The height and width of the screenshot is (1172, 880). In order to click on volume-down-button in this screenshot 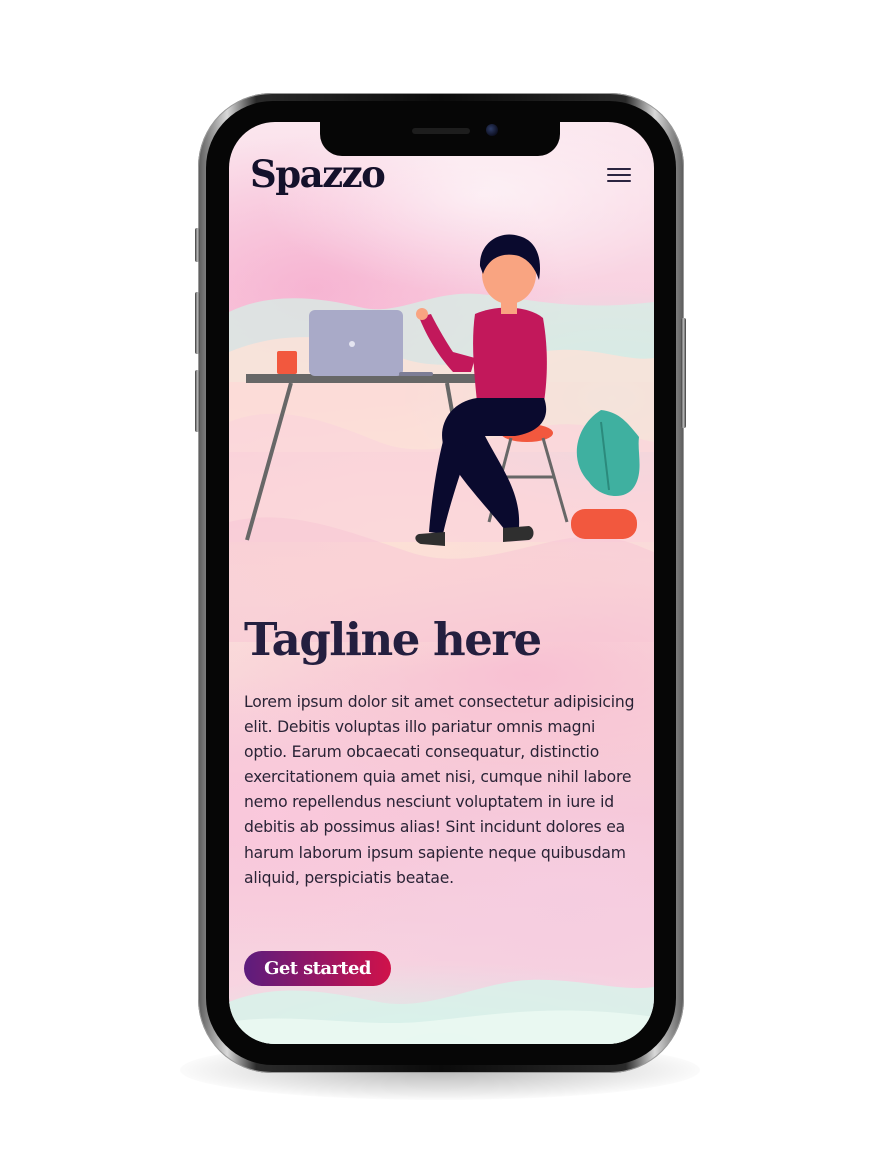, I will do `click(197, 401)`.